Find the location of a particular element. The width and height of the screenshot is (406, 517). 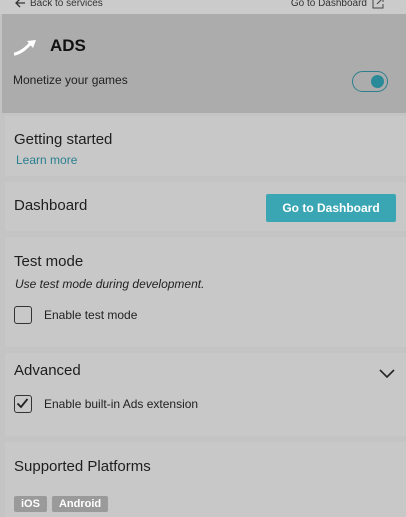

back-to-services-label: Back to services is located at coordinates (66, 4).